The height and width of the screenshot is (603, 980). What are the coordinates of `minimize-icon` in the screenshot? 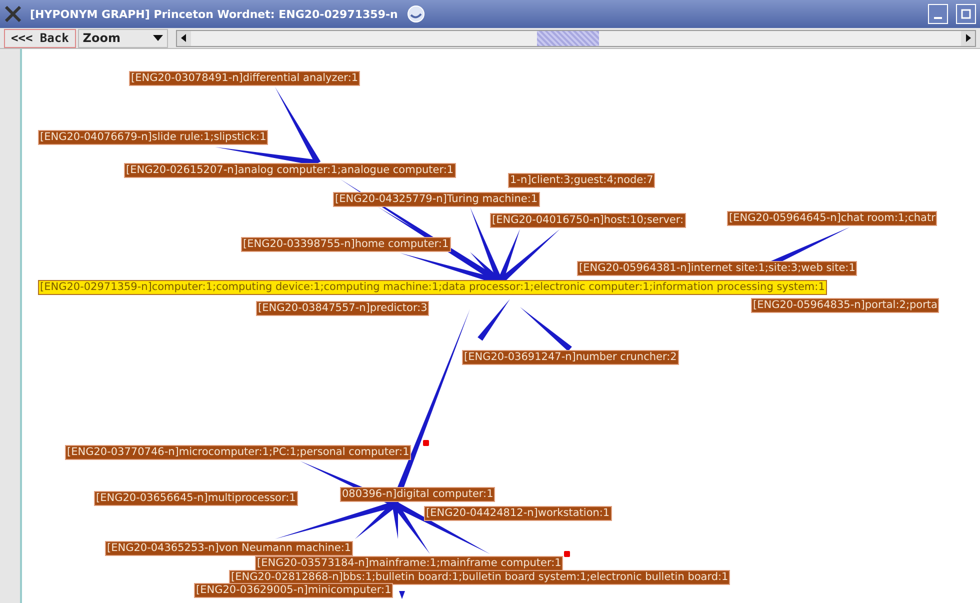 It's located at (938, 18).